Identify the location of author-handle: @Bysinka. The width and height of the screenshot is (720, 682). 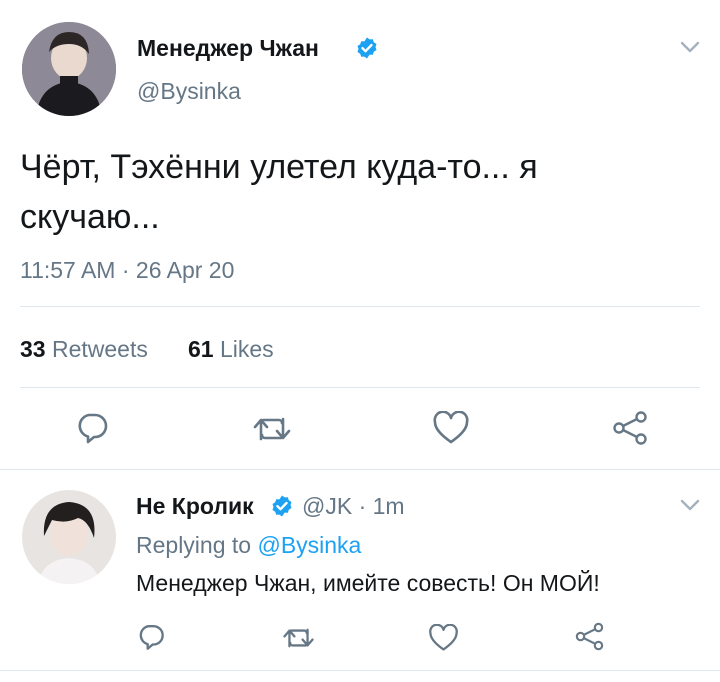
(189, 91).